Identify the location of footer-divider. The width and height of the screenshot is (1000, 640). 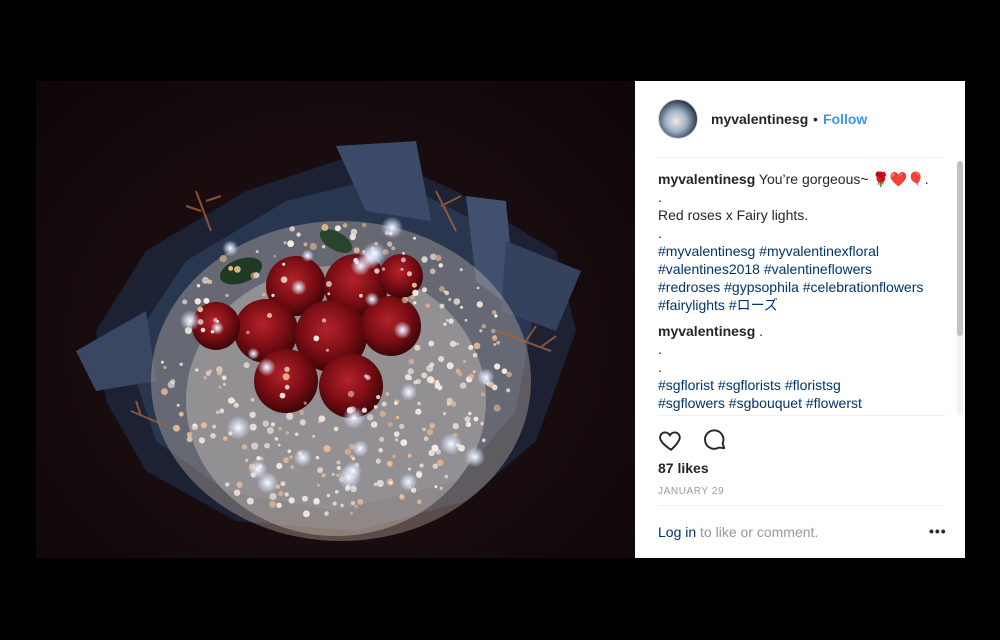
(801, 505).